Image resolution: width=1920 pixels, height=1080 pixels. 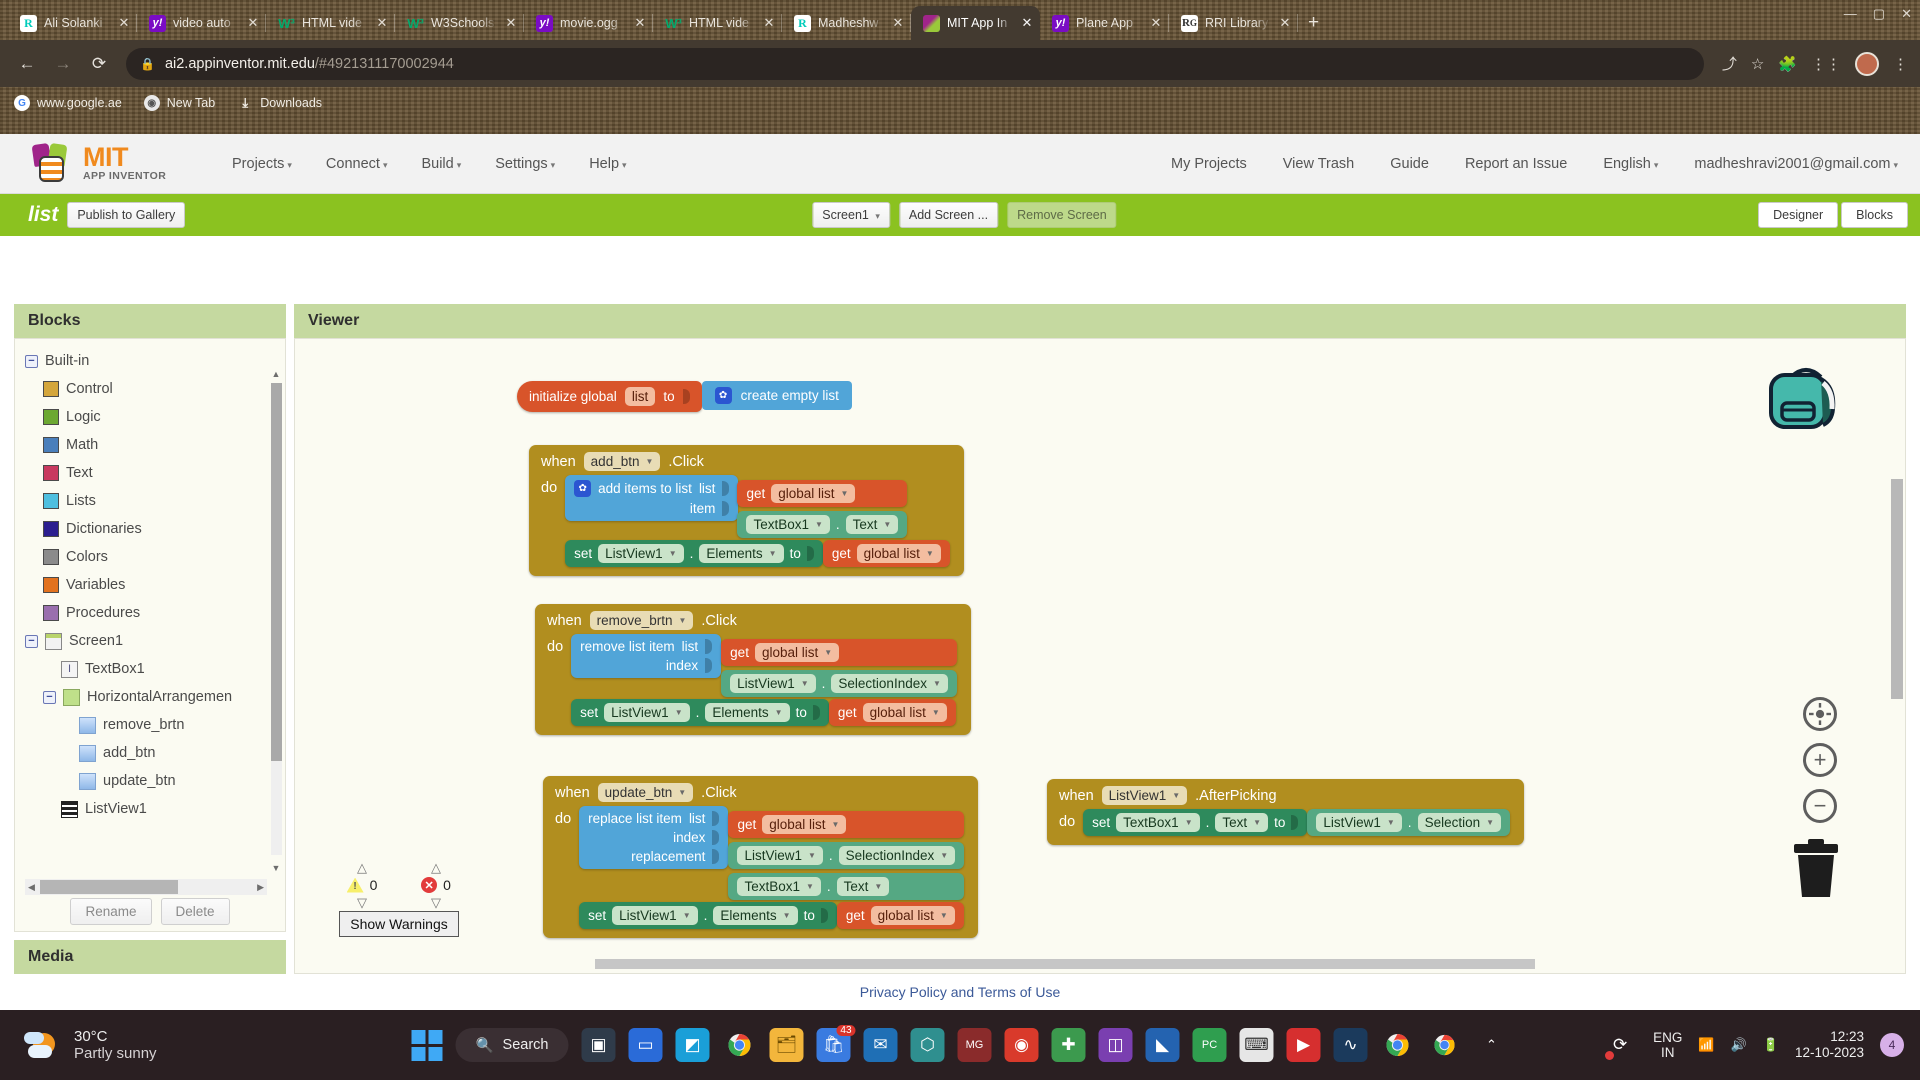 What do you see at coordinates (31, 887) in the screenshot?
I see `scroll-left-icon: ◀` at bounding box center [31, 887].